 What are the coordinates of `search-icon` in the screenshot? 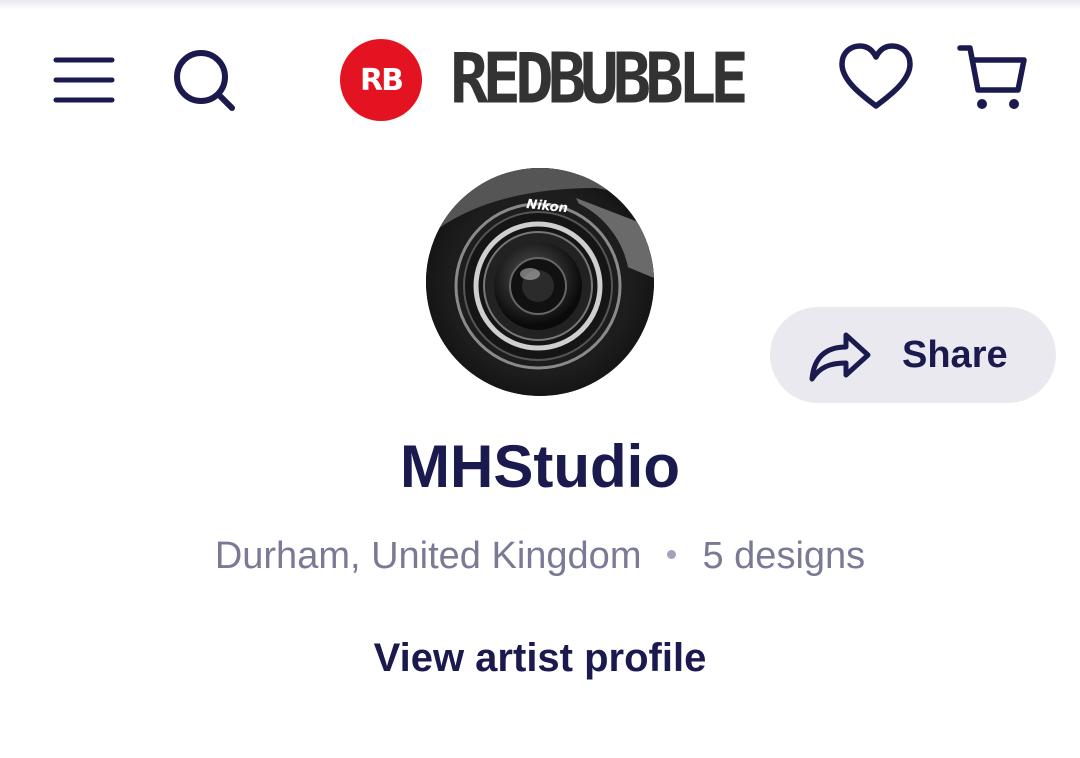 It's located at (204, 80).